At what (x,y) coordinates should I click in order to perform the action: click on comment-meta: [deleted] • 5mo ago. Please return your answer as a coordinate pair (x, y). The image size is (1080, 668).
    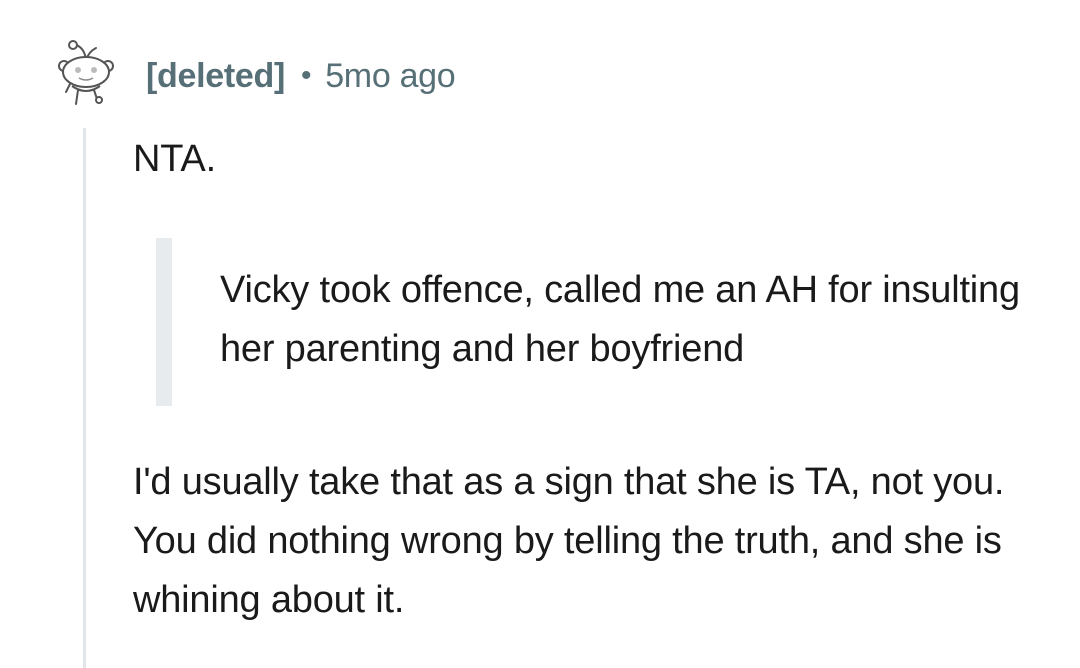
    Looking at the image, I should click on (301, 76).